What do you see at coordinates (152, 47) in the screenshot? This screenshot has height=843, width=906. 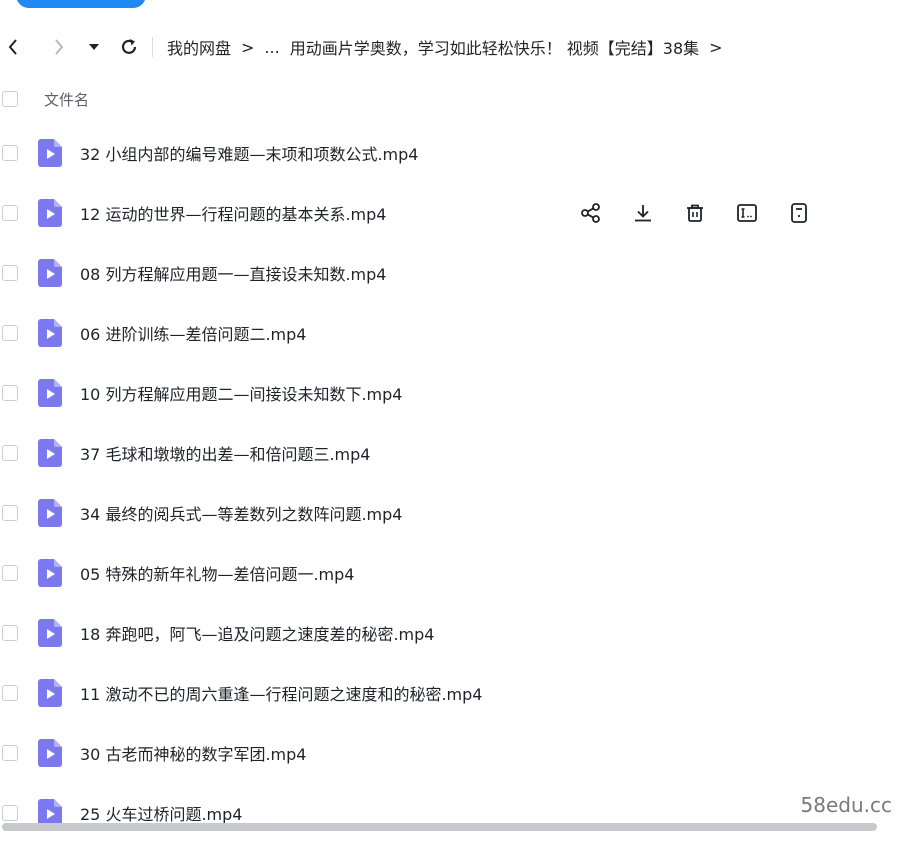 I see `nav-divider` at bounding box center [152, 47].